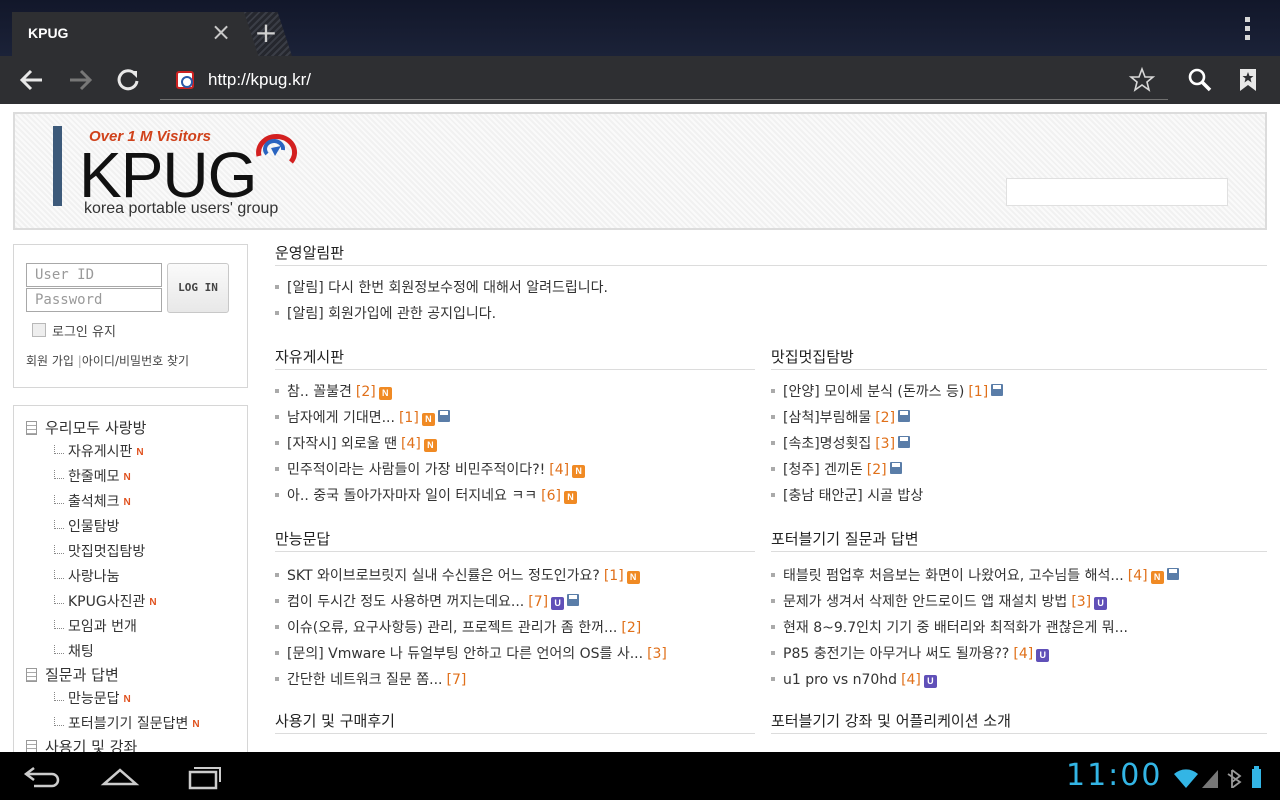 Image resolution: width=1280 pixels, height=800 pixels. I want to click on star-icon, so click(1142, 80).